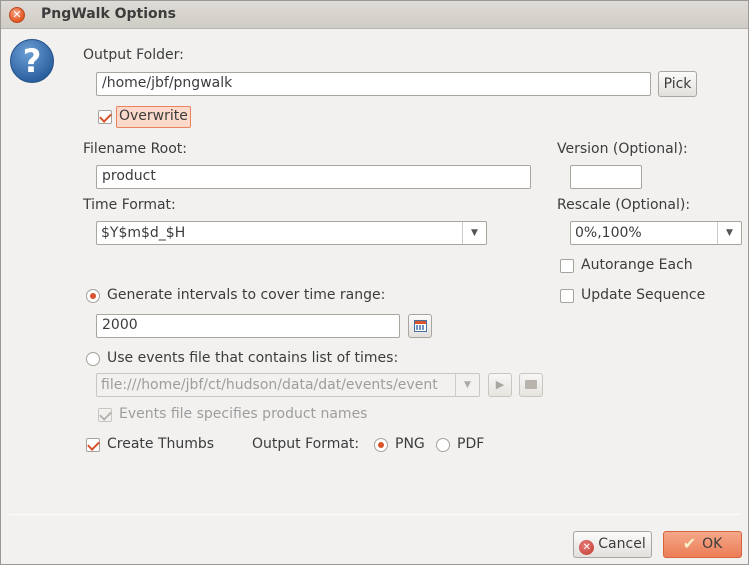 The height and width of the screenshot is (565, 749). What do you see at coordinates (689, 543) in the screenshot?
I see `checkmark-icon: ✔` at bounding box center [689, 543].